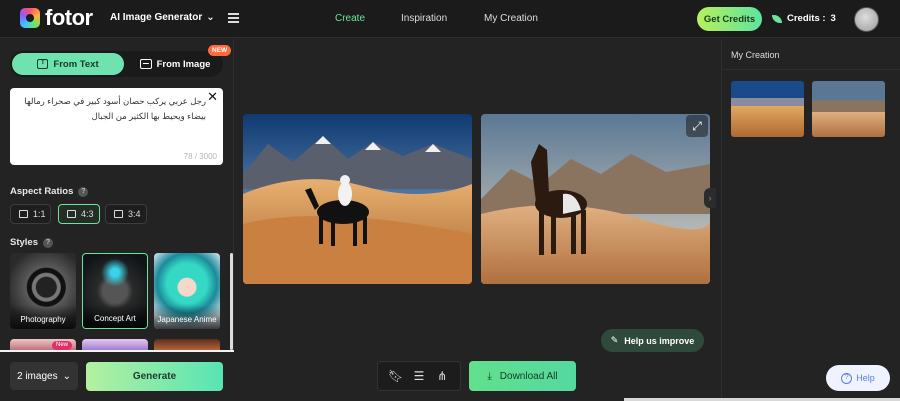  Describe the element at coordinates (43, 317) in the screenshot. I see `style-label: Photography` at that location.